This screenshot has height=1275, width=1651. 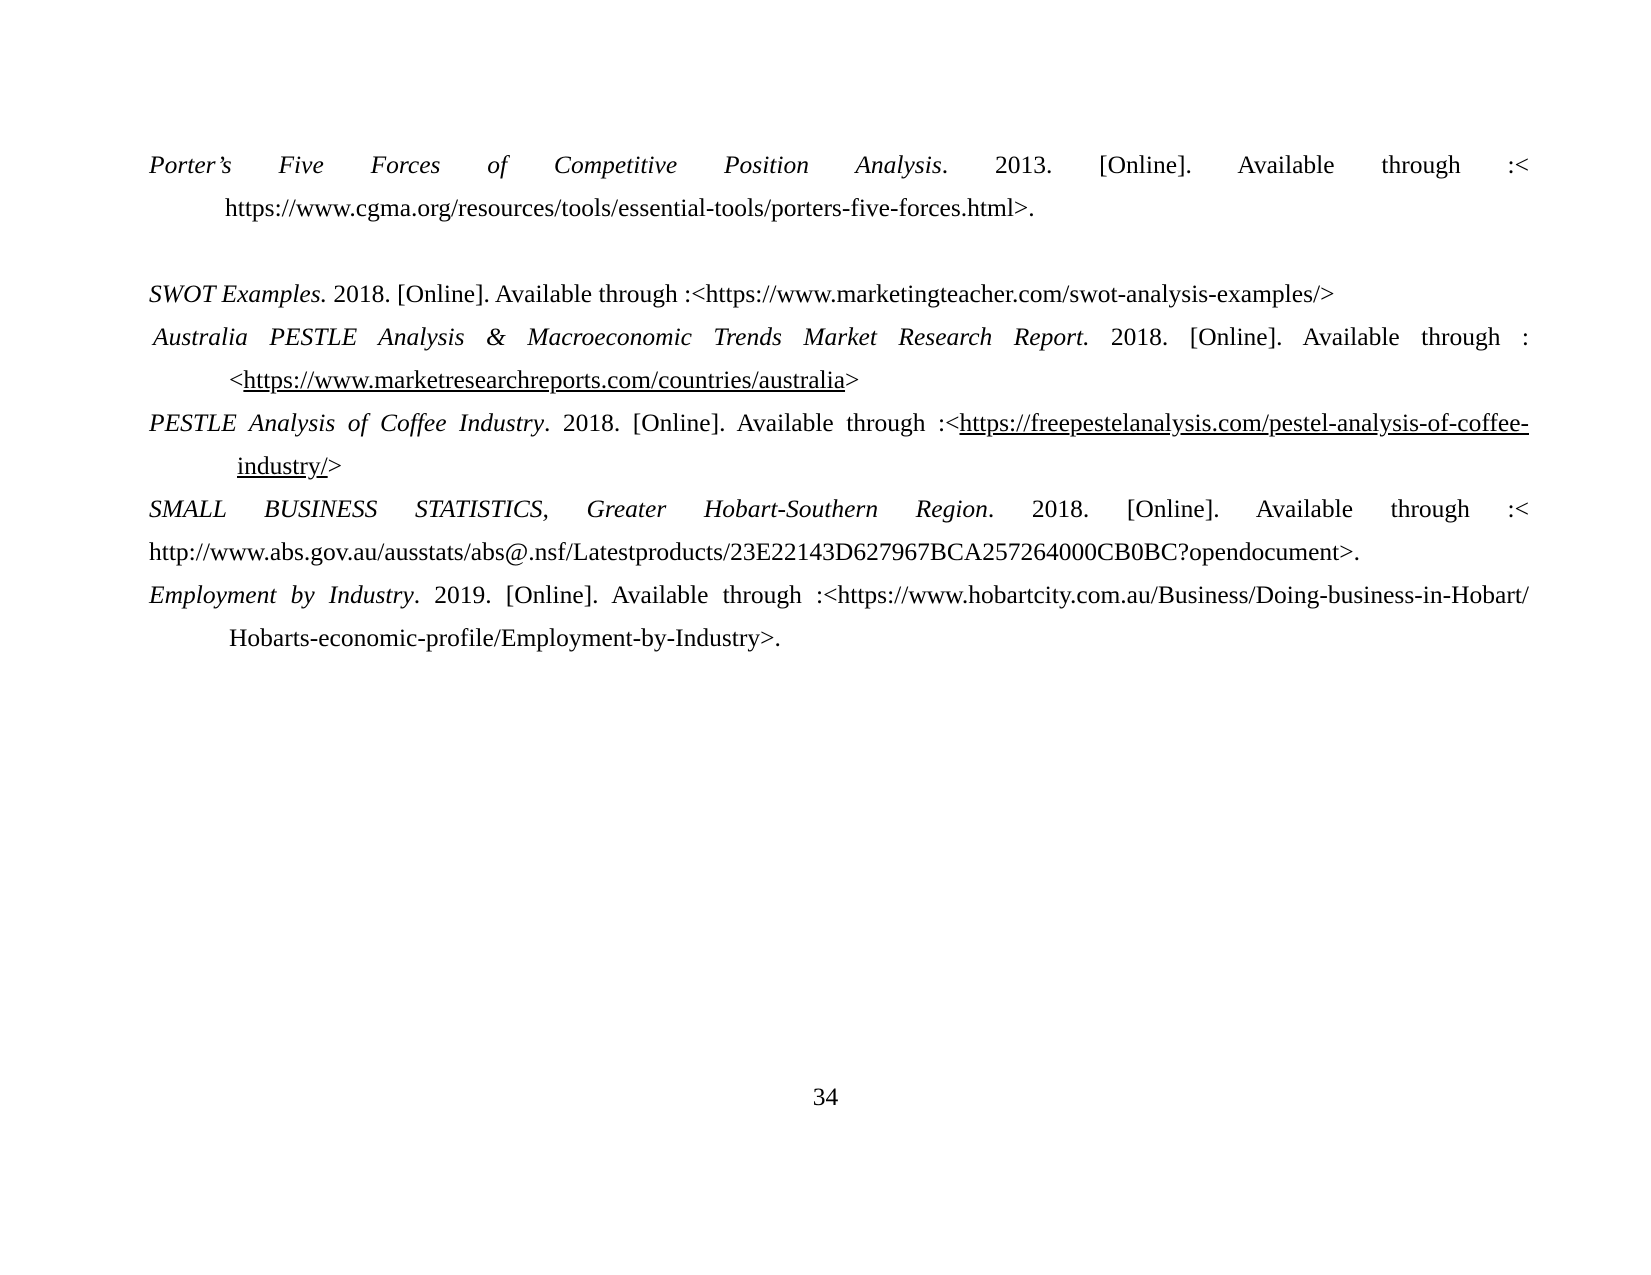 What do you see at coordinates (347, 422) in the screenshot?
I see `reference-title: PESTLE Analysis of Coffee Industry` at bounding box center [347, 422].